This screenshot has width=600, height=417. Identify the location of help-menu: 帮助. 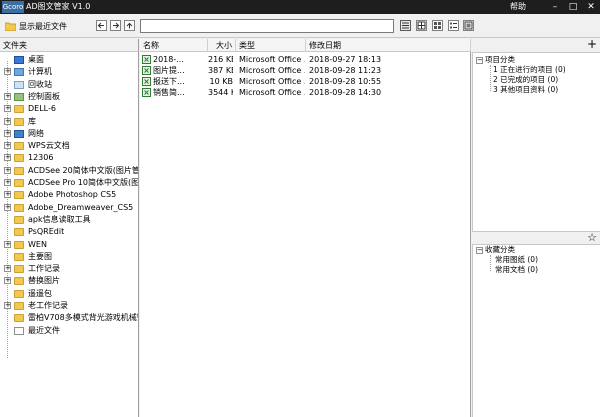
(518, 7).